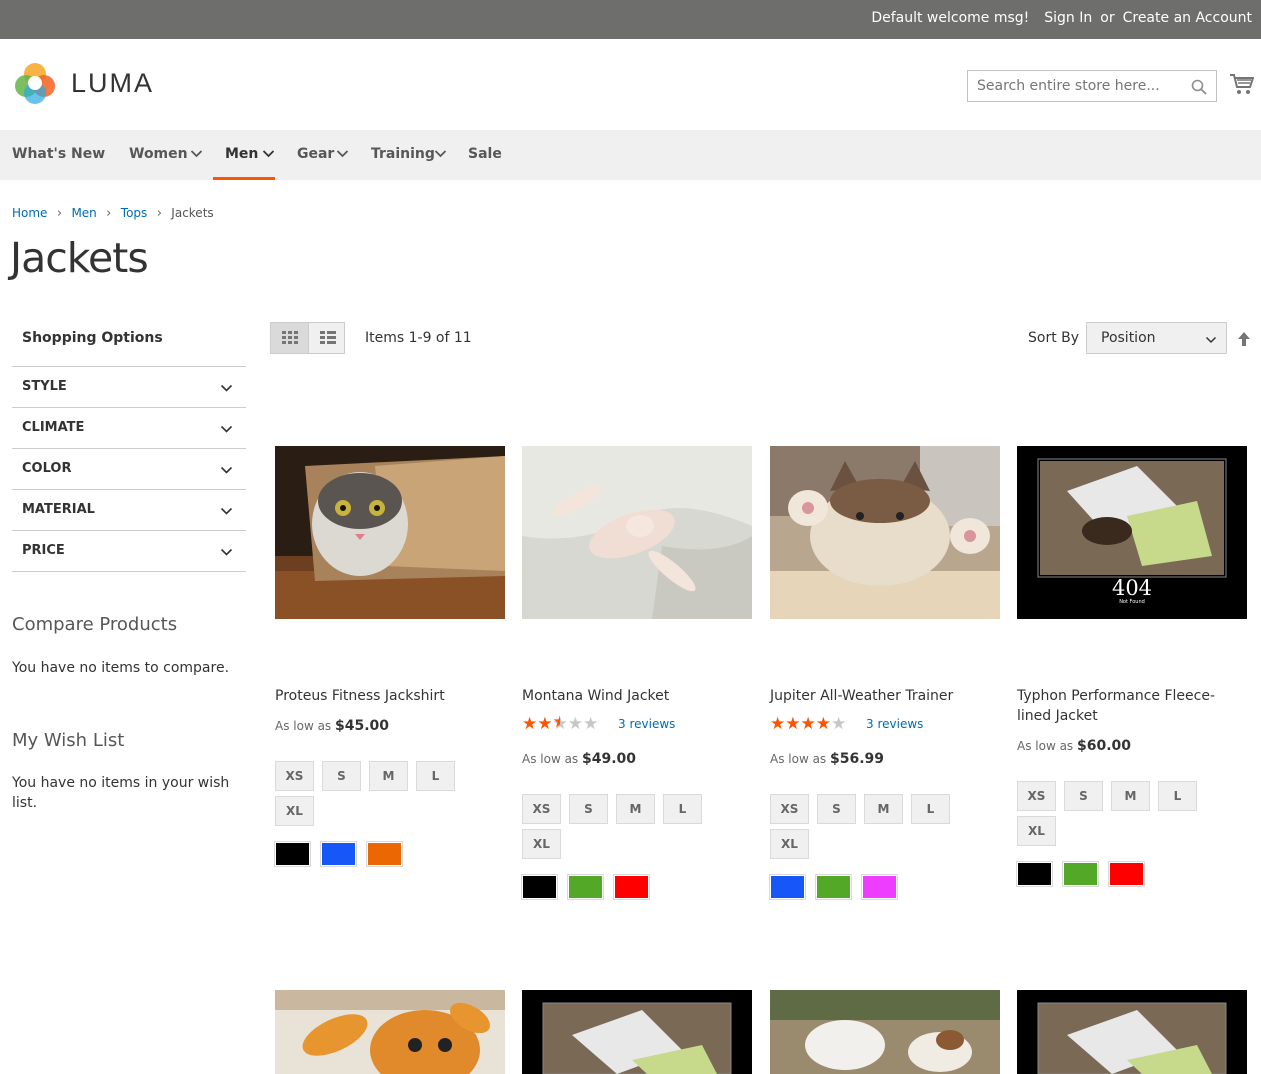 The height and width of the screenshot is (1074, 1261). What do you see at coordinates (244, 178) in the screenshot?
I see `active-nav-underline` at bounding box center [244, 178].